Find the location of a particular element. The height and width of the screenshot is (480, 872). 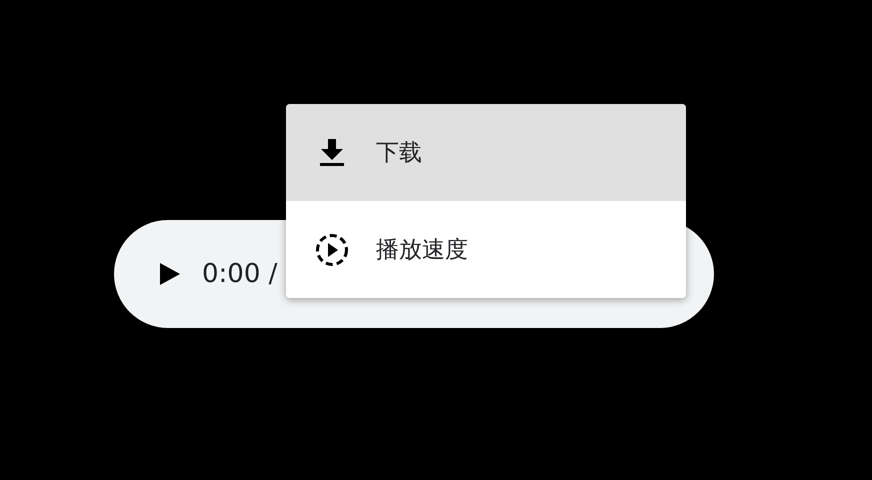

play-icon is located at coordinates (170, 274).